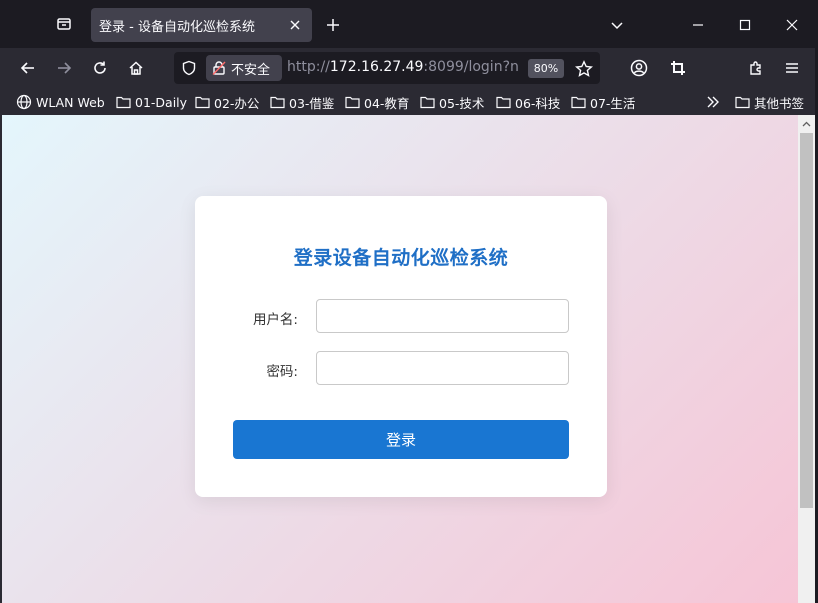  What do you see at coordinates (237, 103) in the screenshot?
I see `bookmark-label: 02-办公` at bounding box center [237, 103].